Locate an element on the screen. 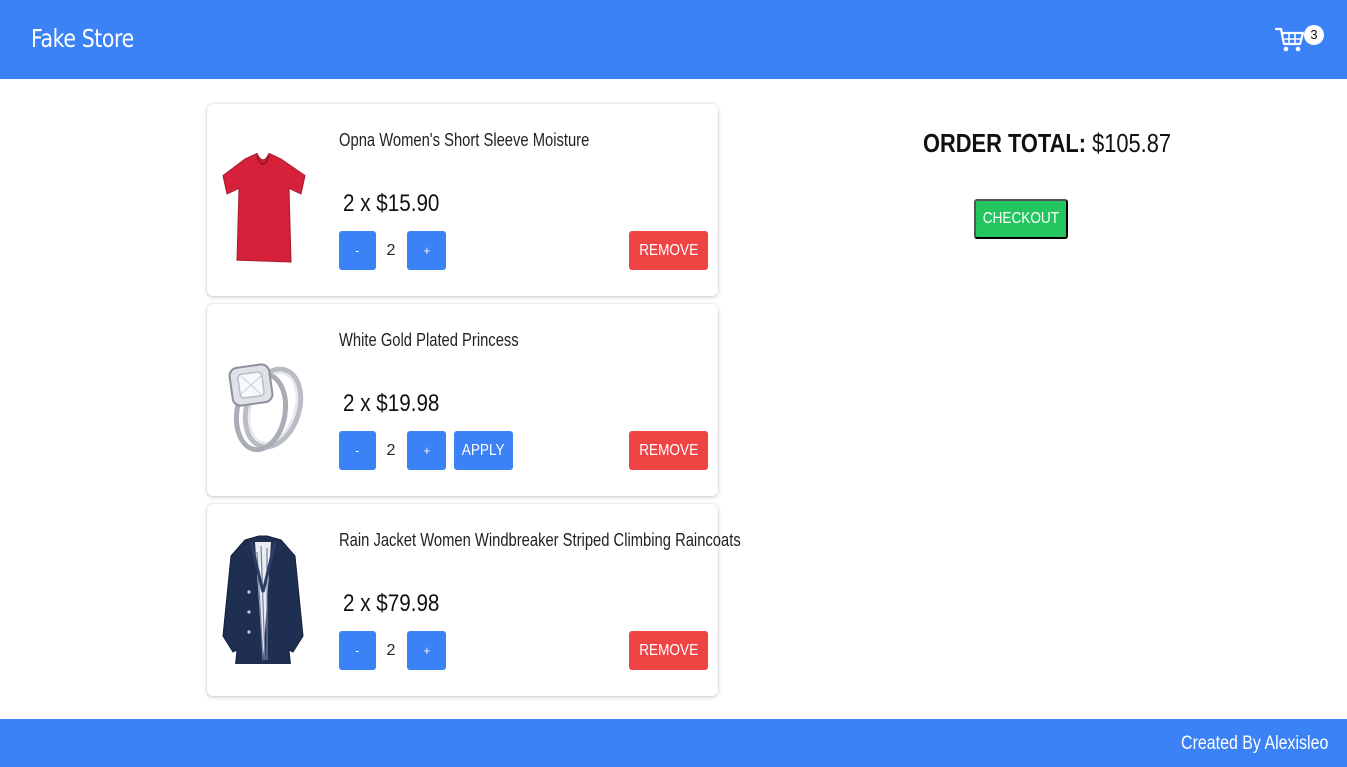 The image size is (1347, 767). product-price-line: 2 x $79.98 is located at coordinates (391, 603).